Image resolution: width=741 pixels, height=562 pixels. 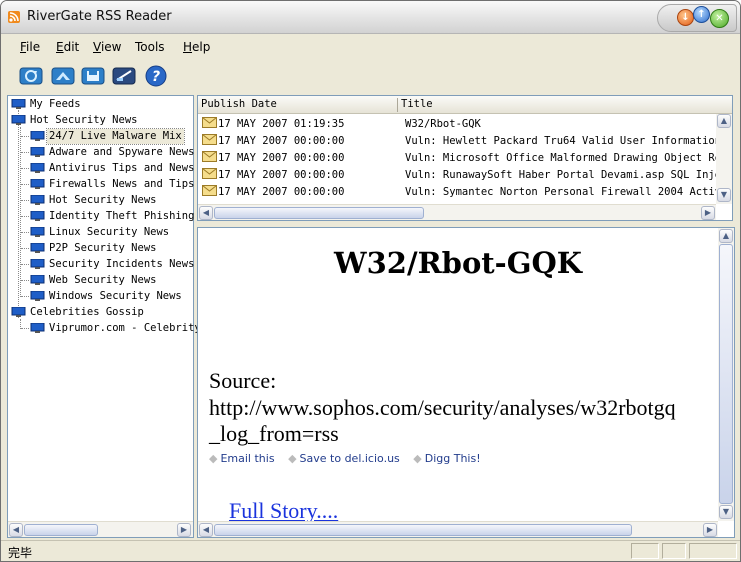 I want to click on menu-bar: File Edit View Tools Help, so click(x=370, y=47).